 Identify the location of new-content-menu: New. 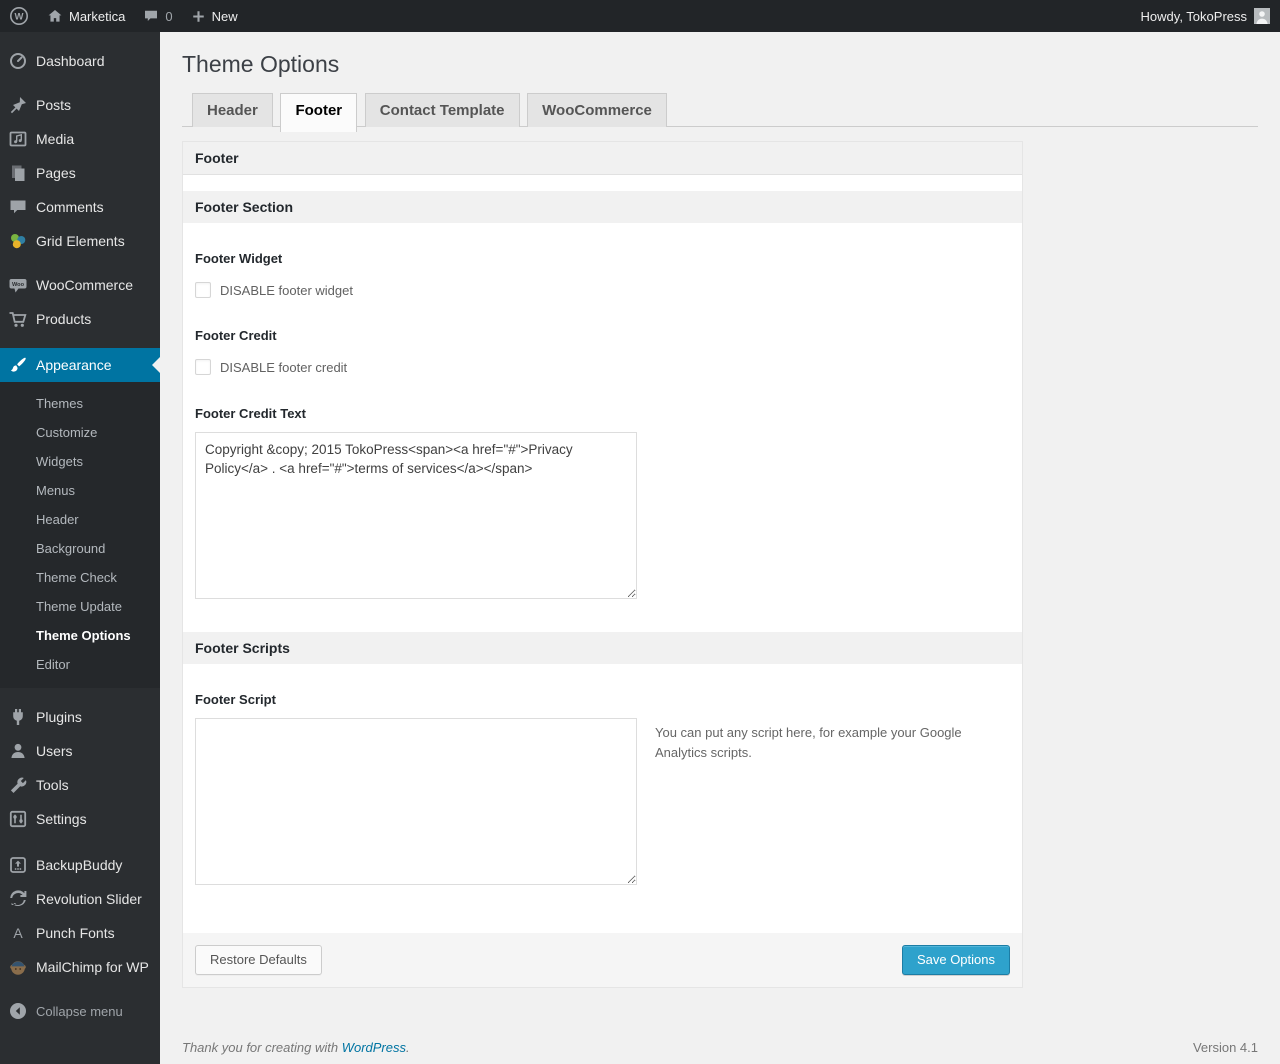
(214, 16).